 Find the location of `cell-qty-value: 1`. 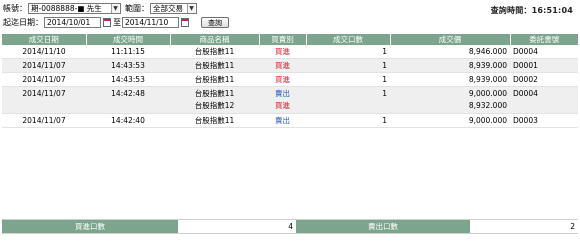

cell-qty-value: 1 is located at coordinates (384, 93).